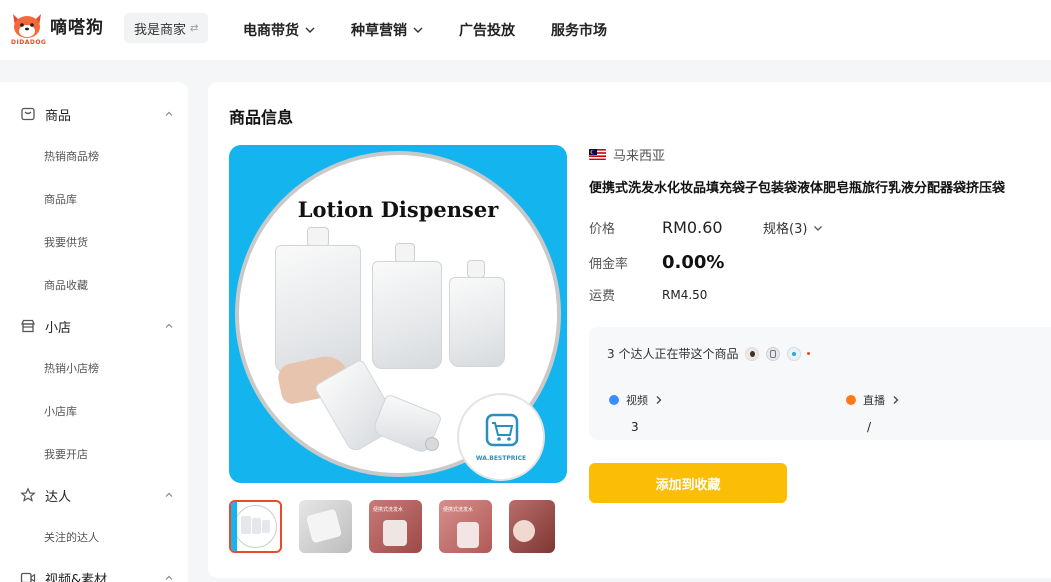  Describe the element at coordinates (597, 154) in the screenshot. I see `malaysia-flag-icon` at that location.